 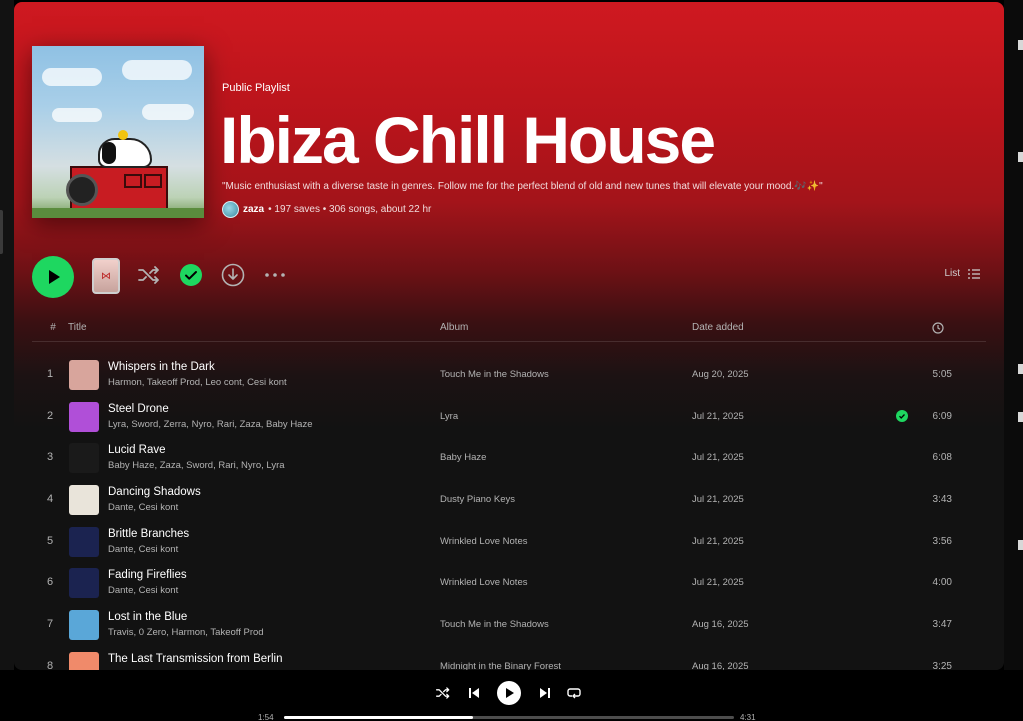 I want to click on track-album: Lyra, so click(x=449, y=416).